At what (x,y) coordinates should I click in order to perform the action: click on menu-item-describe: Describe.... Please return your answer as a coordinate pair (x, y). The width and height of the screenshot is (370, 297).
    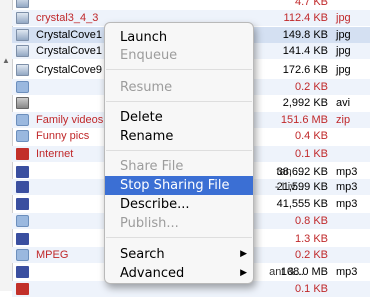
    Looking at the image, I should click on (179, 204).